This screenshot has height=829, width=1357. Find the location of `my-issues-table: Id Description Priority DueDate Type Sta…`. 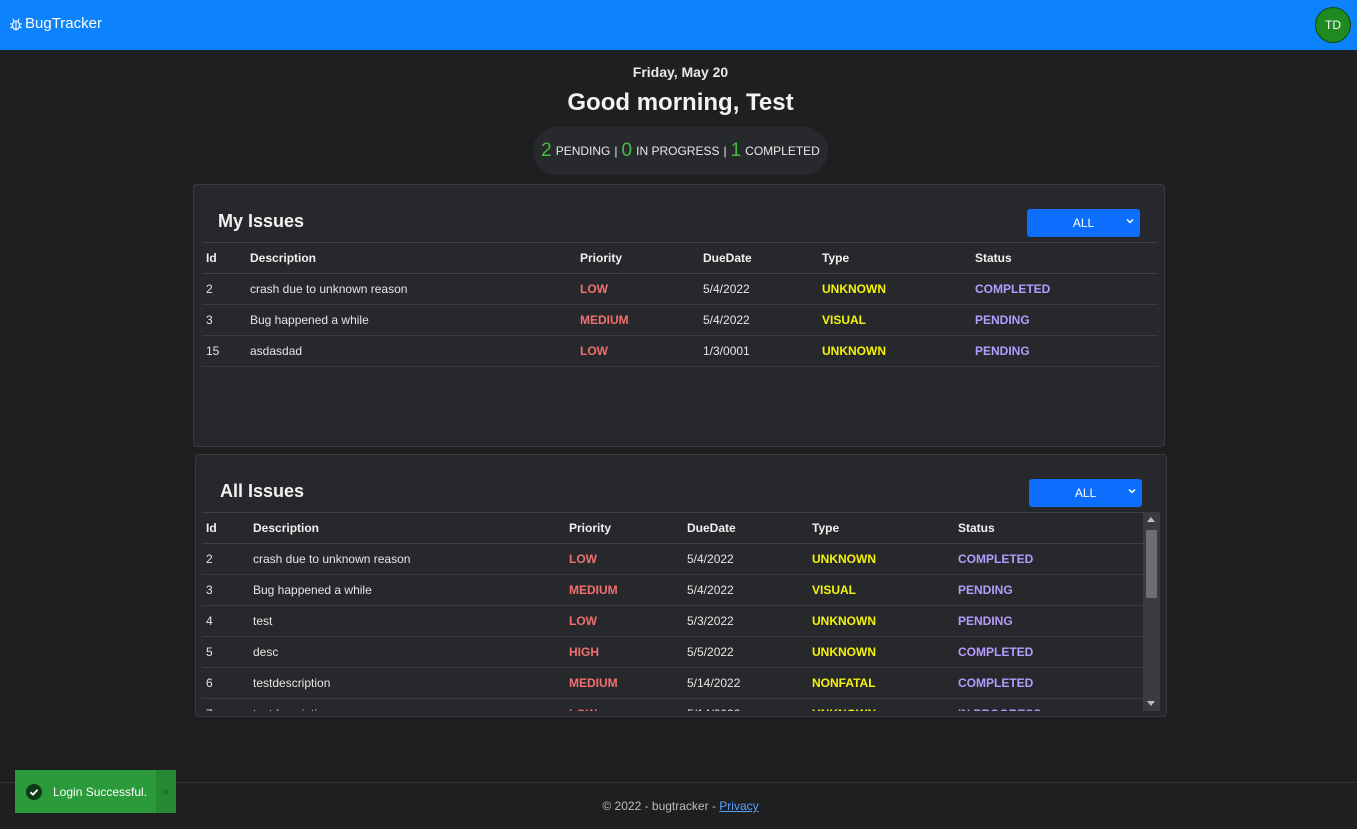

my-issues-table: Id Description Priority DueDate Type Sta… is located at coordinates (680, 304).